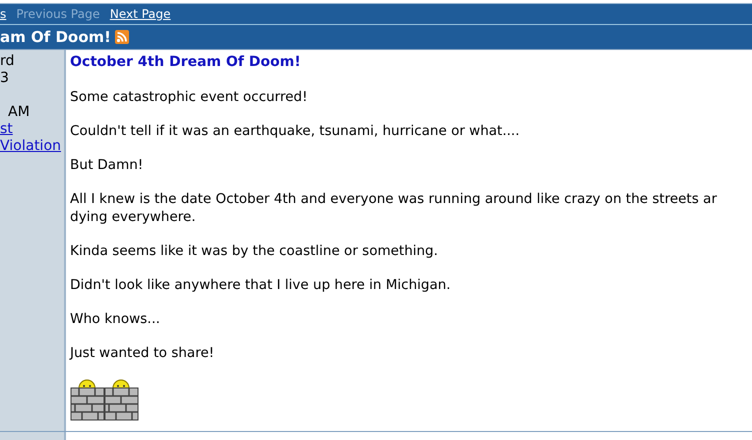  I want to click on rss-feed-icon, so click(122, 37).